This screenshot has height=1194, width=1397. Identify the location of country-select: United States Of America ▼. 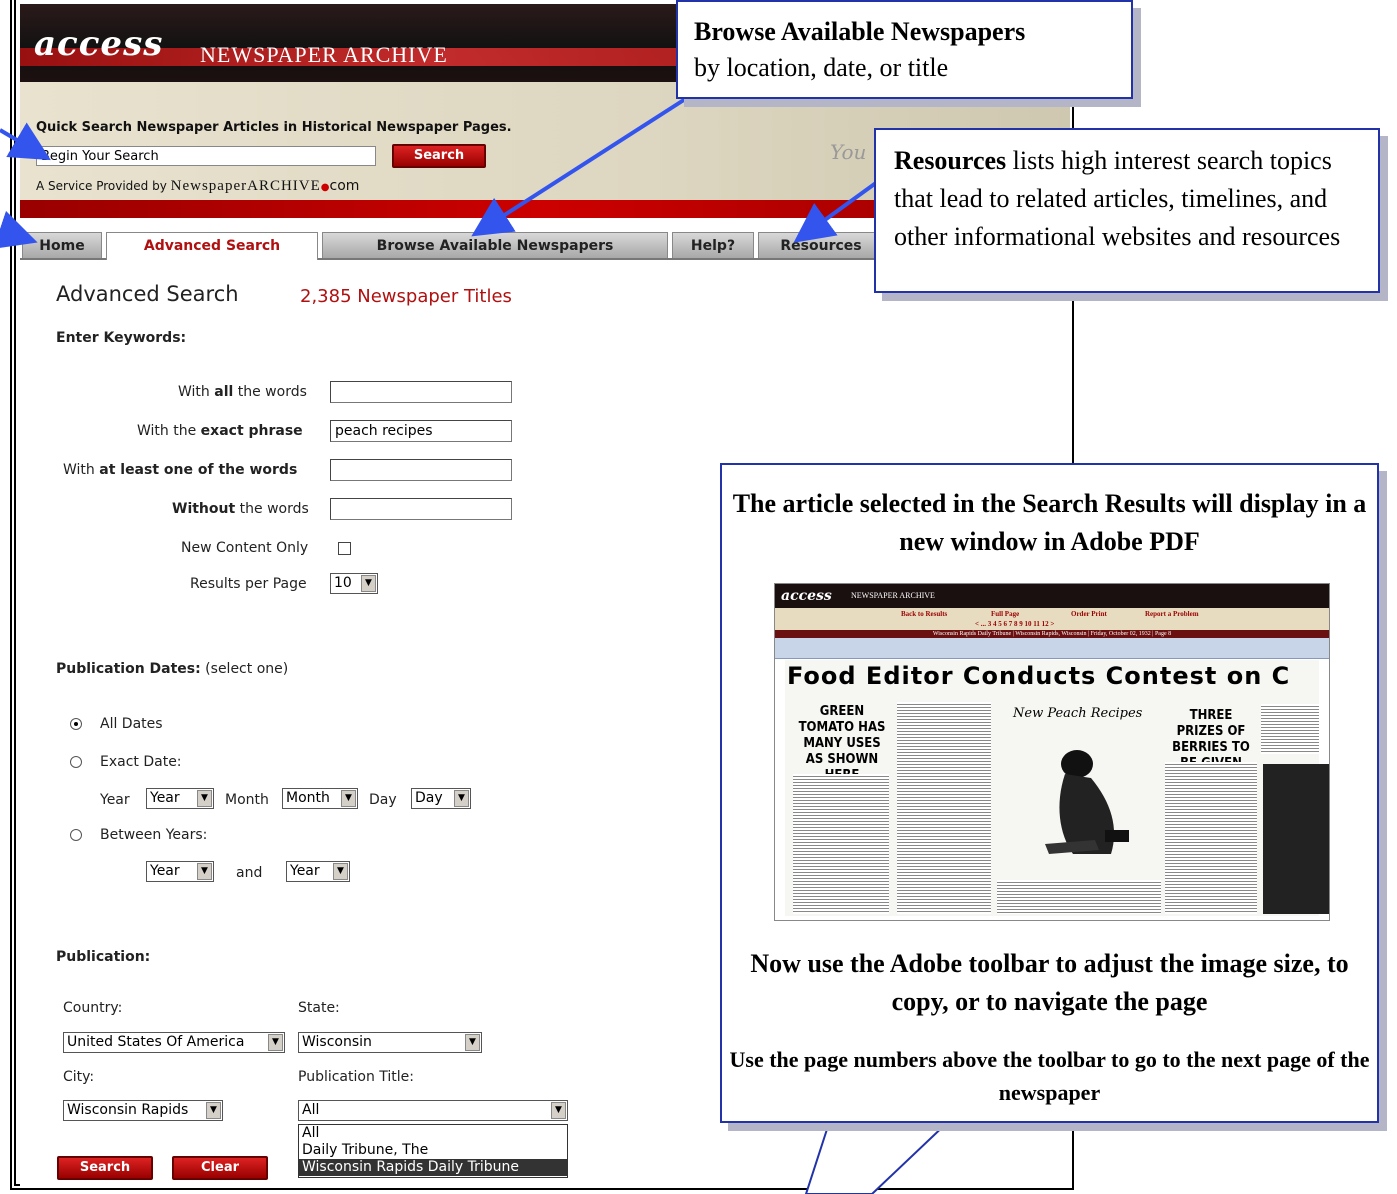
(174, 1042).